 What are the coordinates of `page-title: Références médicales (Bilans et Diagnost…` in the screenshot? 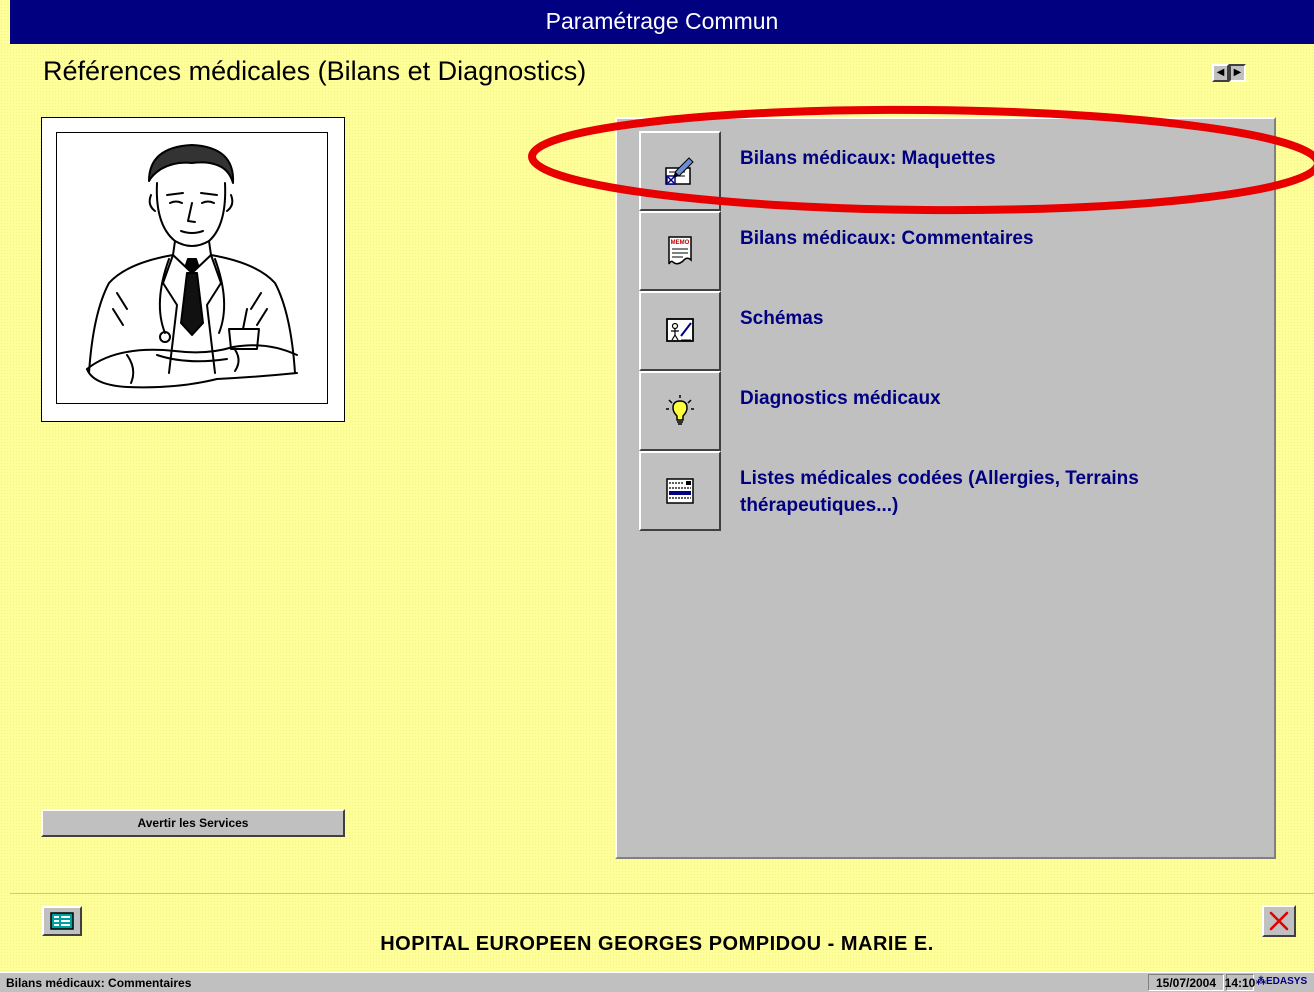 It's located at (315, 71).